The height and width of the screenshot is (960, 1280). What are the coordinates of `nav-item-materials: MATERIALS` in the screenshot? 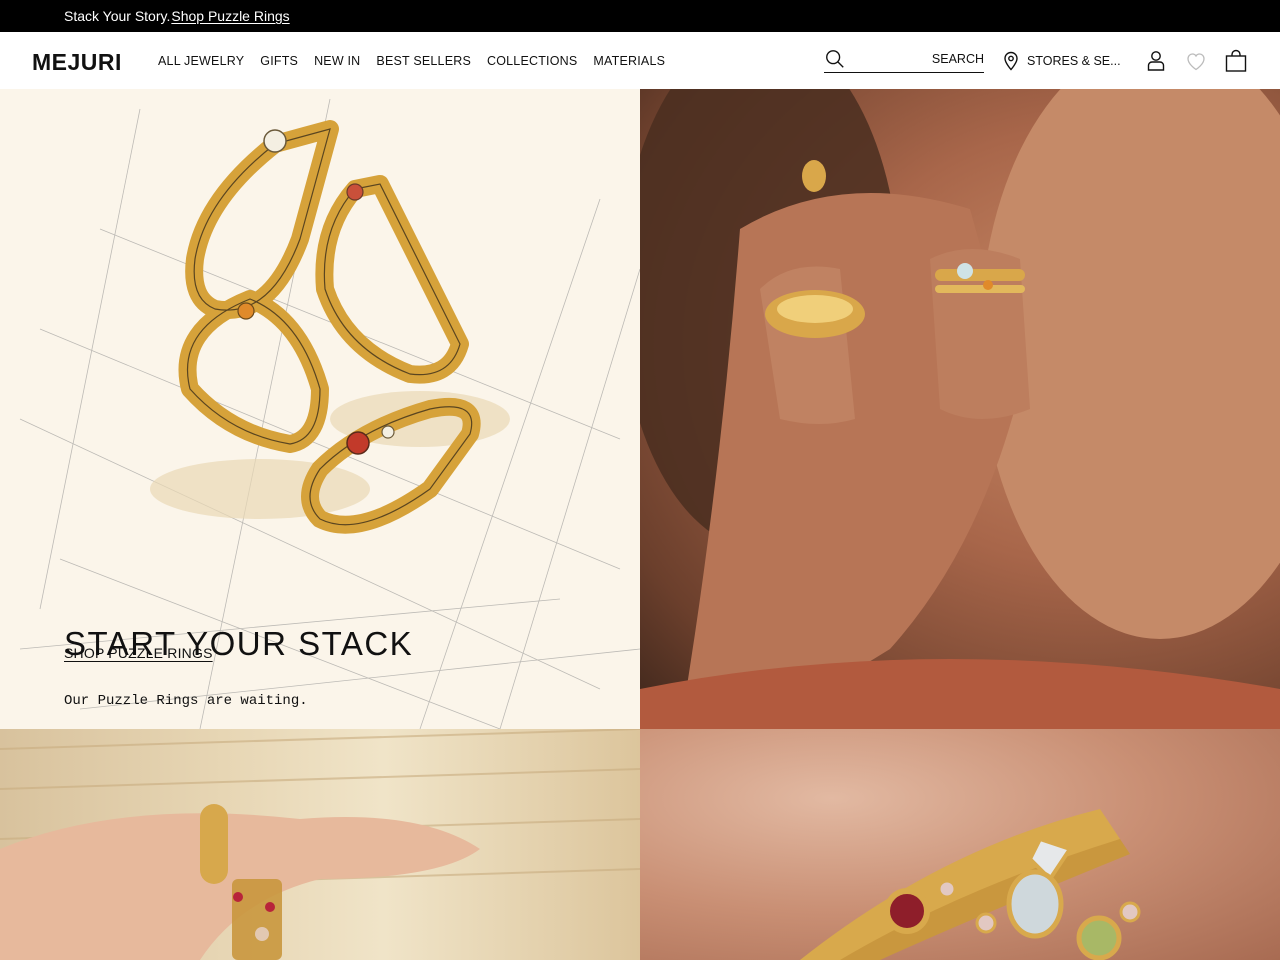 It's located at (629, 61).